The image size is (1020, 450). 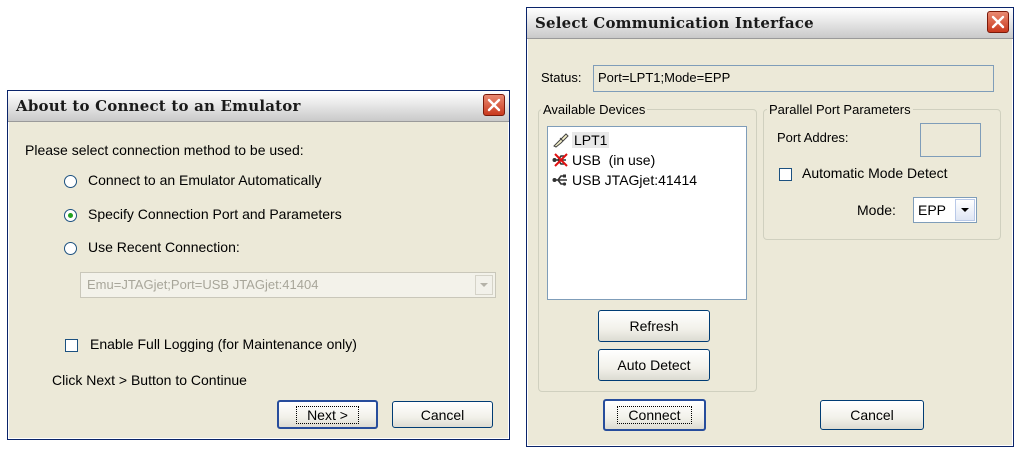 What do you see at coordinates (561, 160) in the screenshot?
I see `usb-in-use-icon` at bounding box center [561, 160].